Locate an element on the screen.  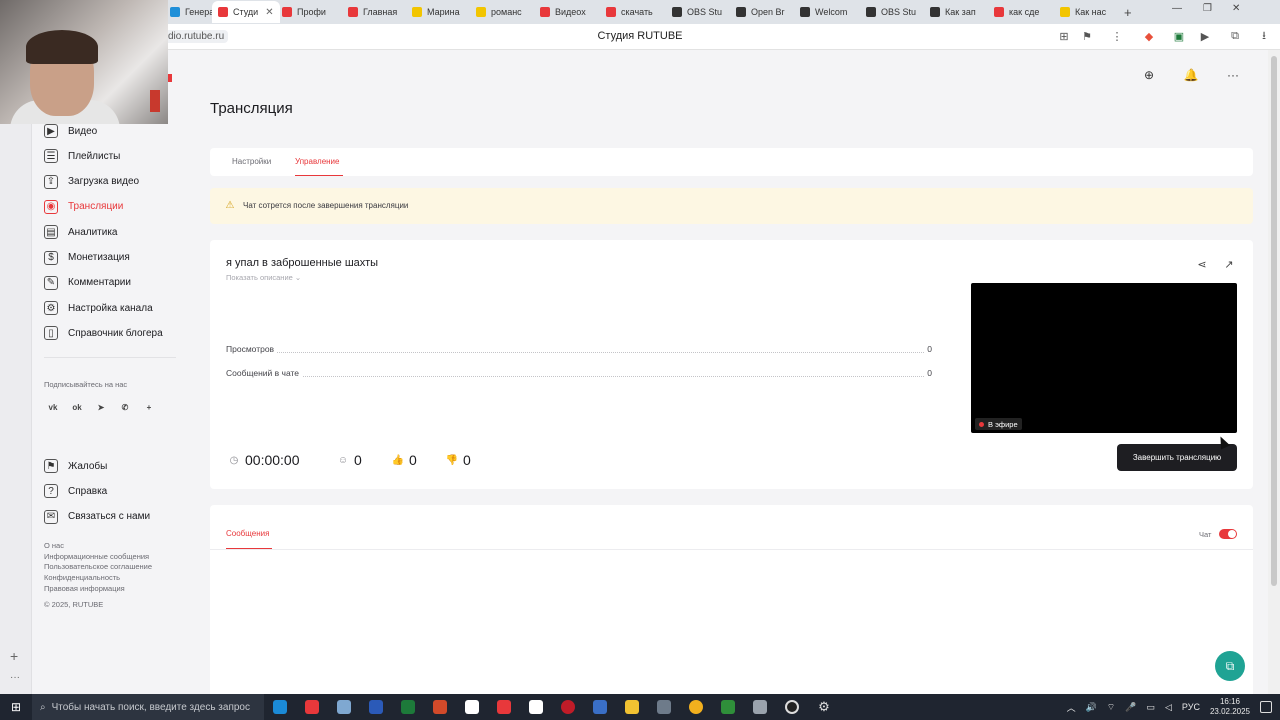
document-app-icon is located at coordinates (472, 707).